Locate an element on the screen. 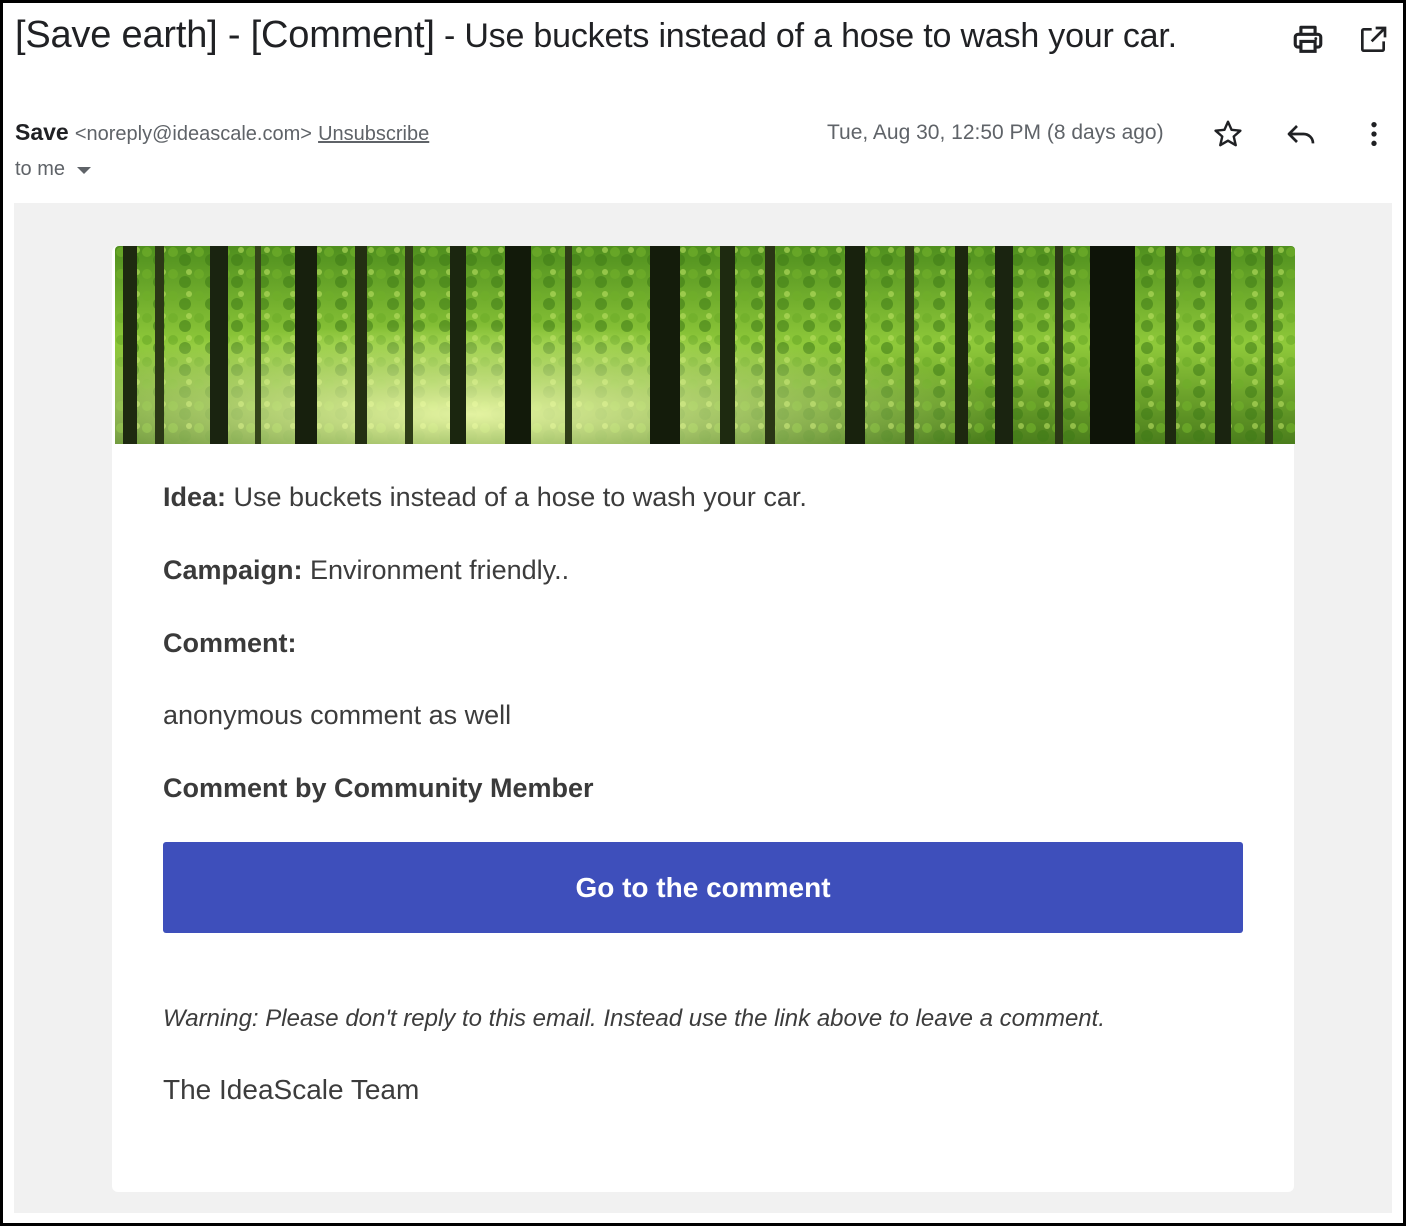 The width and height of the screenshot is (1406, 1226). sender-email: <noreply@ideascale.com> is located at coordinates (193, 134).